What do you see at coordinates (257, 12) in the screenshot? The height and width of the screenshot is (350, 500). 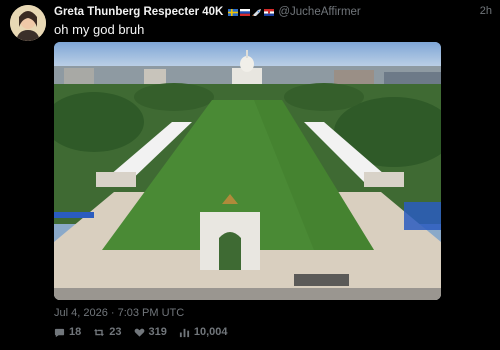 I see `rocket-icon` at bounding box center [257, 12].